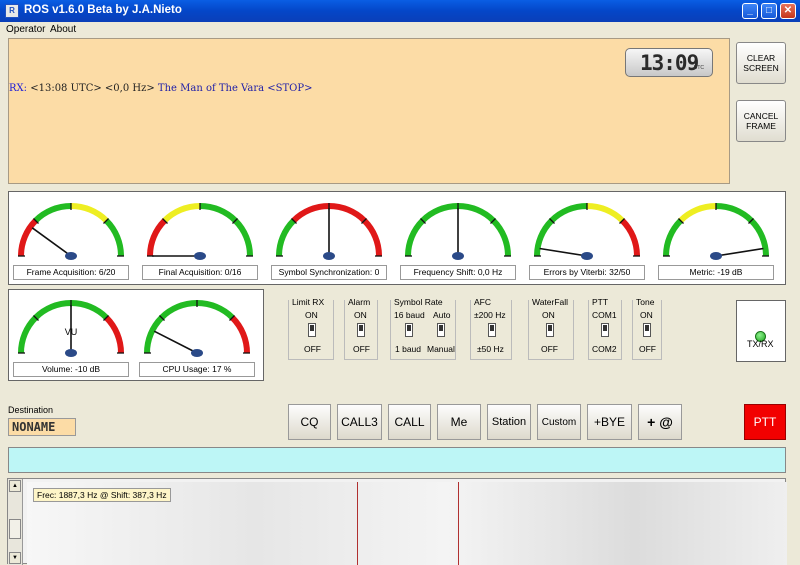 Image resolution: width=800 pixels, height=565 pixels. What do you see at coordinates (71, 272) in the screenshot?
I see `gauge-label: Frame Acquisition: 6/20` at bounding box center [71, 272].